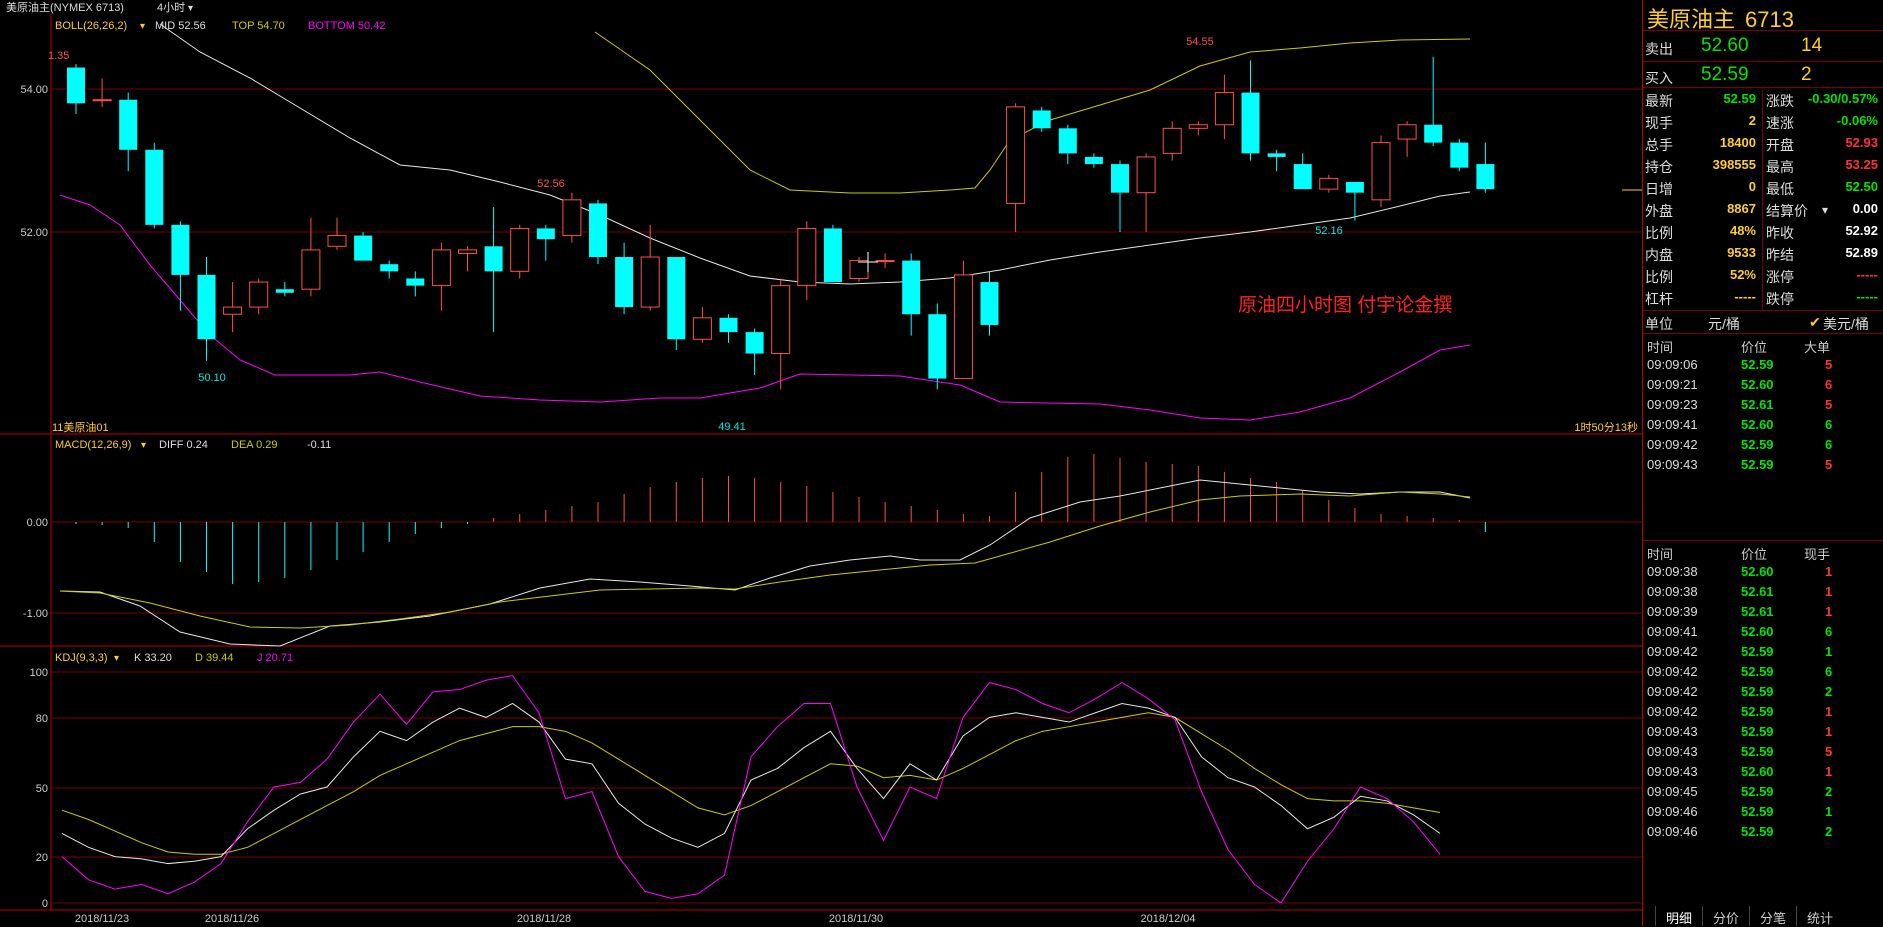  What do you see at coordinates (1659, 324) in the screenshot?
I see `unit-label: 单位` at bounding box center [1659, 324].